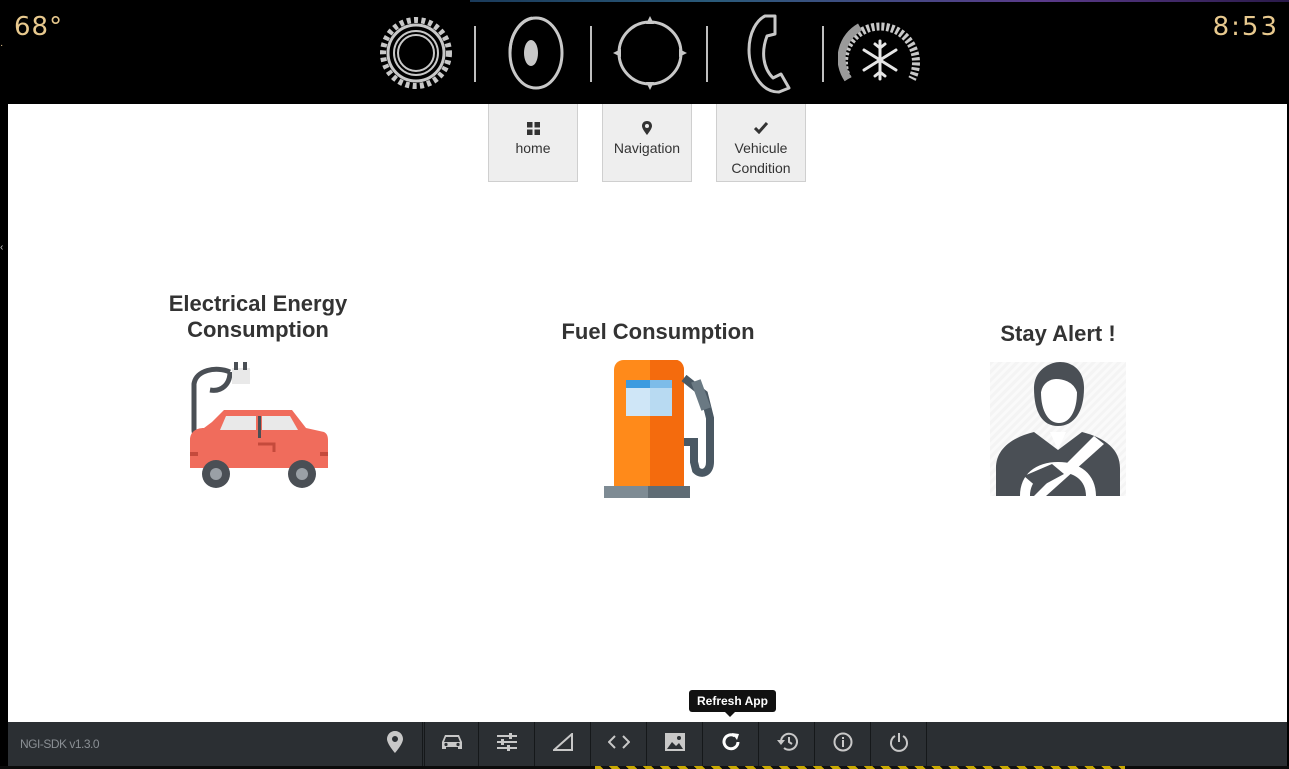 This screenshot has width=1289, height=769. Describe the element at coordinates (416, 53) in the screenshot. I see `settings-gear-icon` at that location.